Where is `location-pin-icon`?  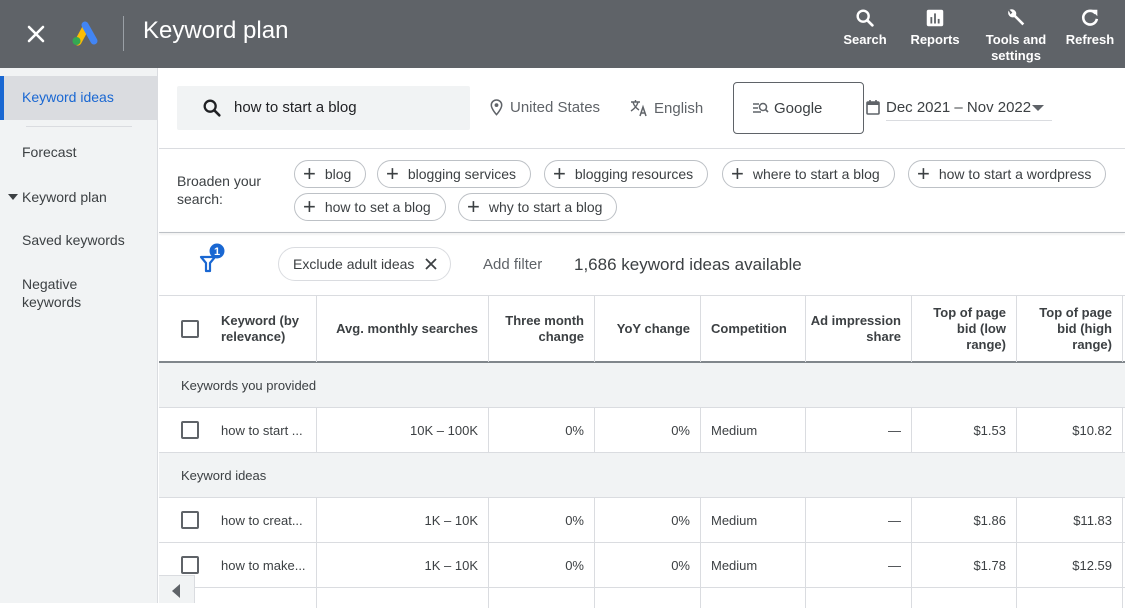
location-pin-icon is located at coordinates (496, 107).